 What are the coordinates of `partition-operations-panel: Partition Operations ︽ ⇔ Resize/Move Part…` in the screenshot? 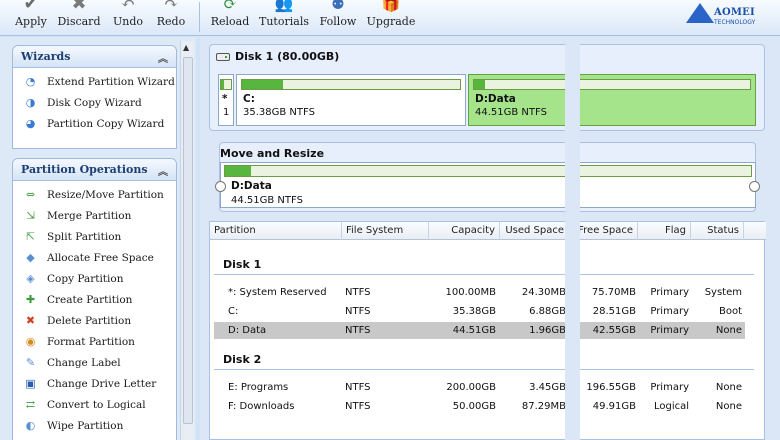 It's located at (94, 299).